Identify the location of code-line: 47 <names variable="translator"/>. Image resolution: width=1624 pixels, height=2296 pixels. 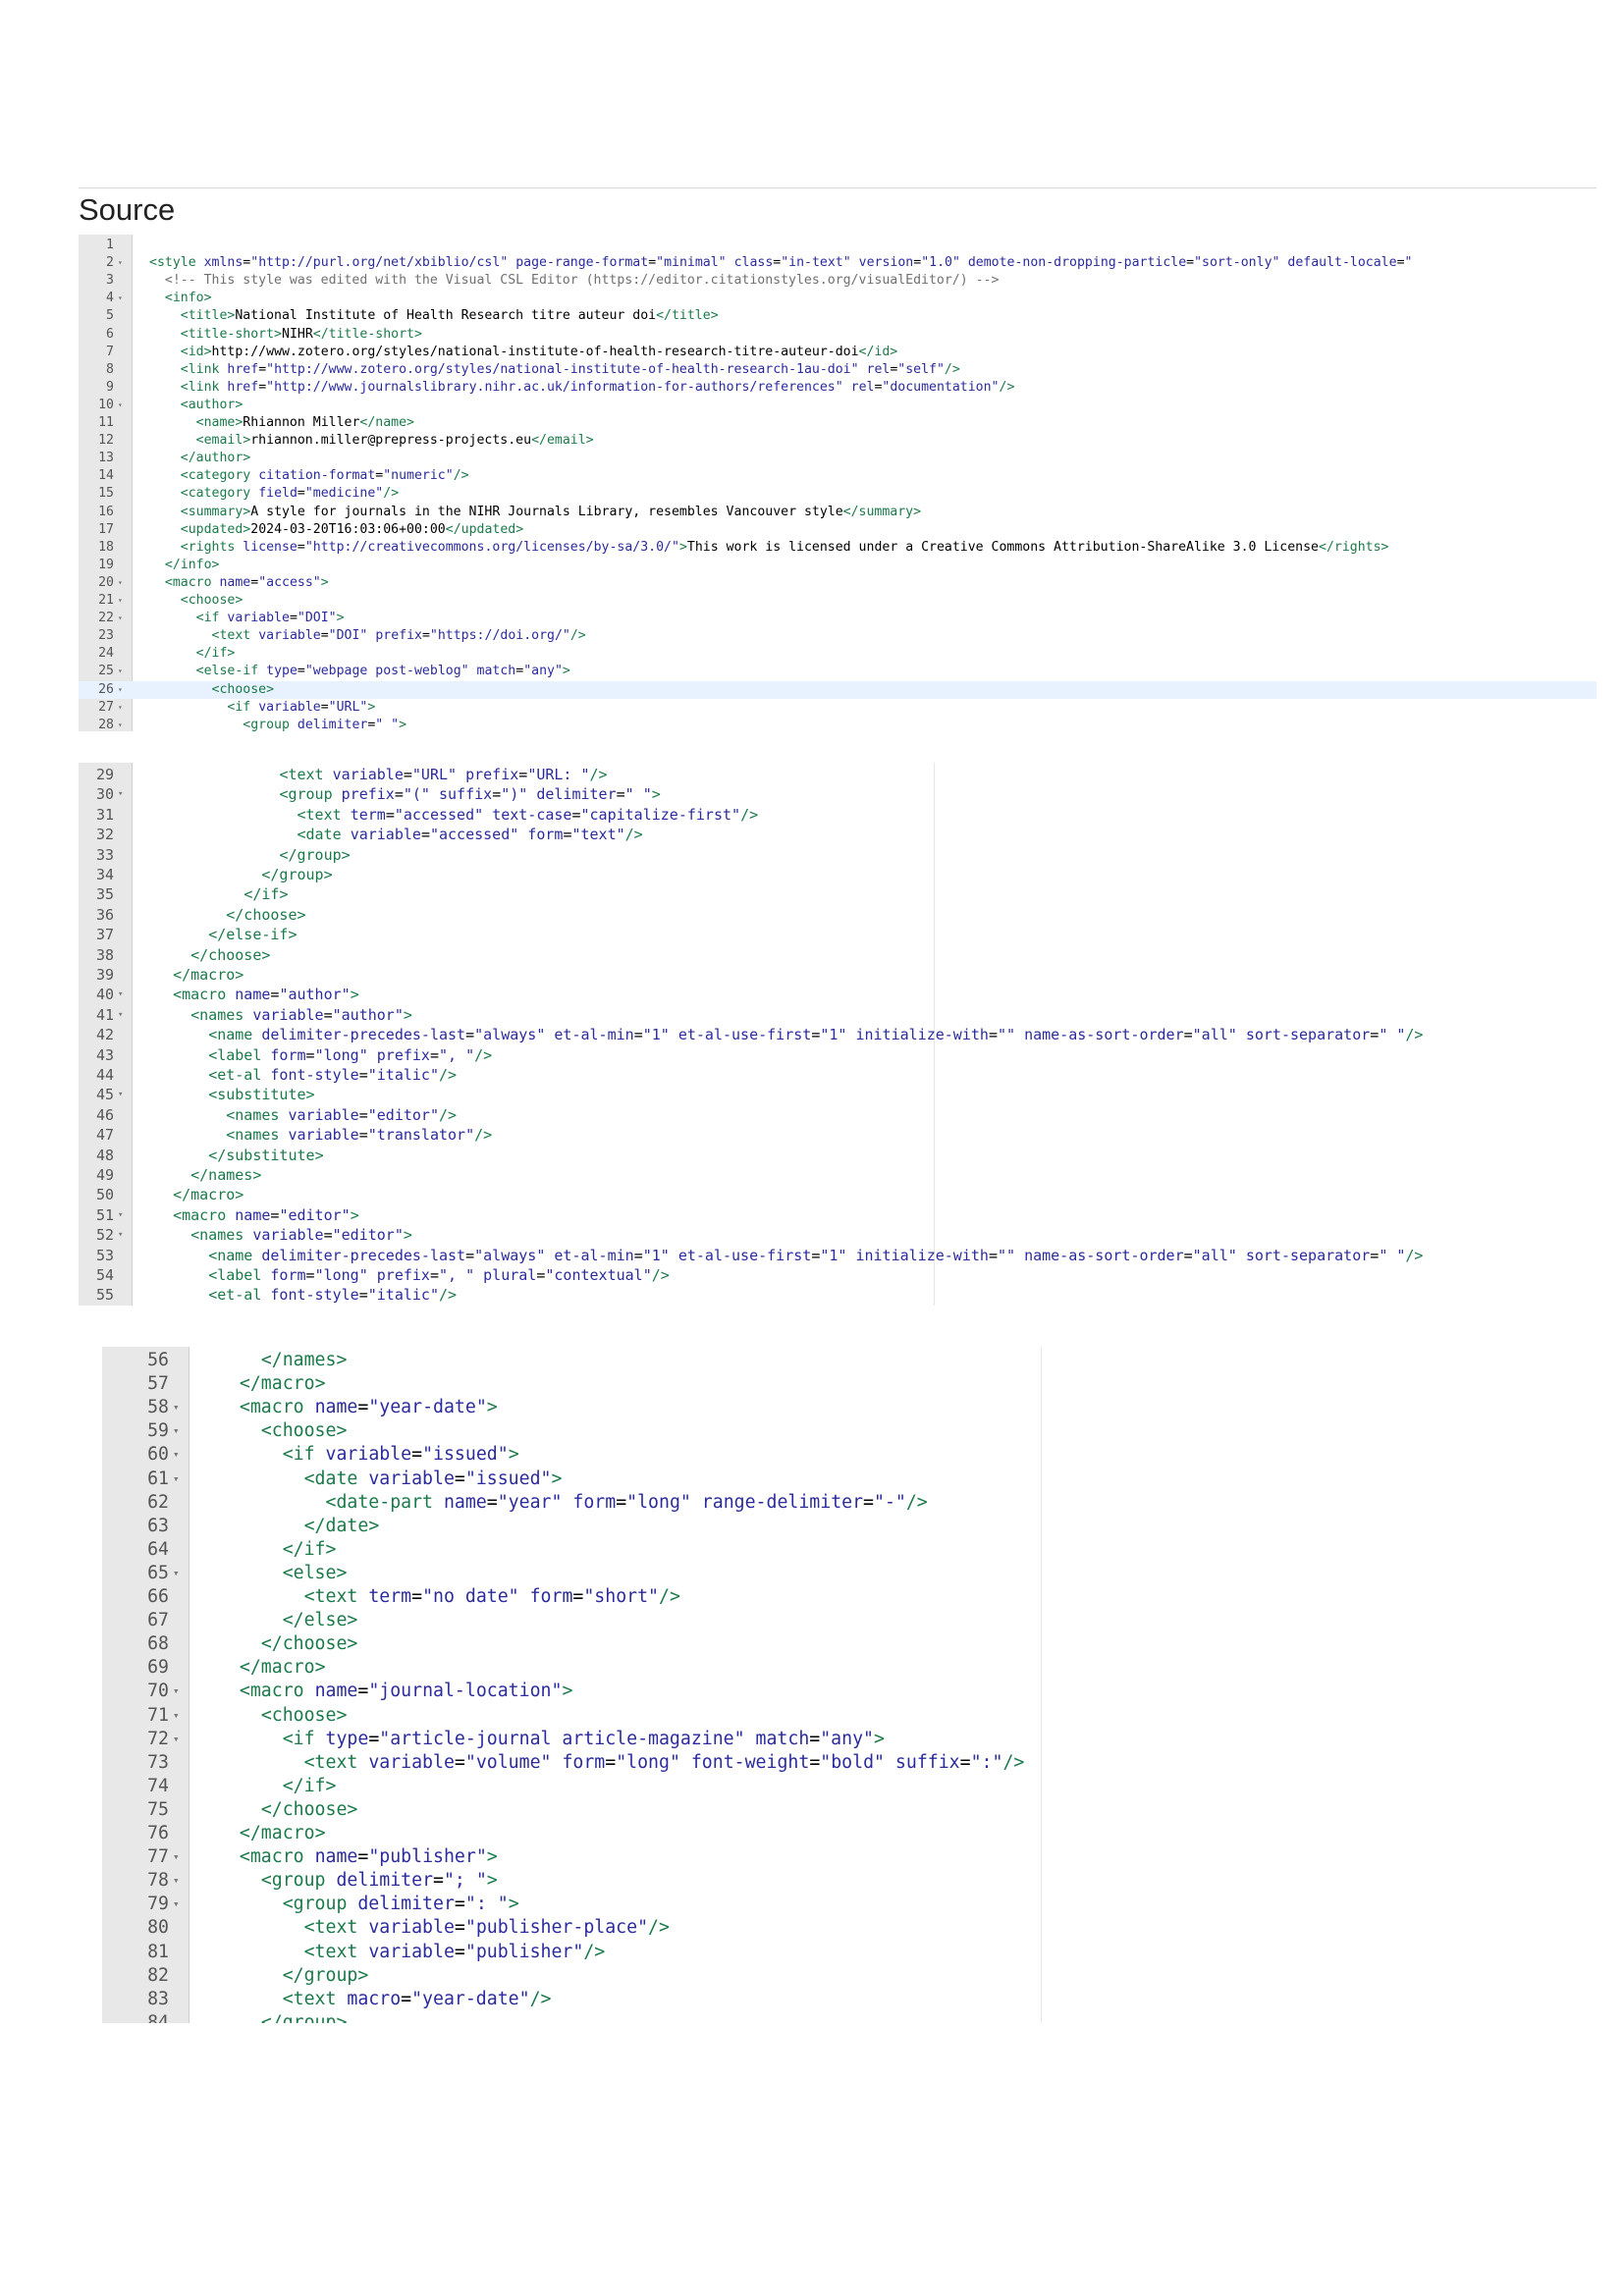
(838, 1135).